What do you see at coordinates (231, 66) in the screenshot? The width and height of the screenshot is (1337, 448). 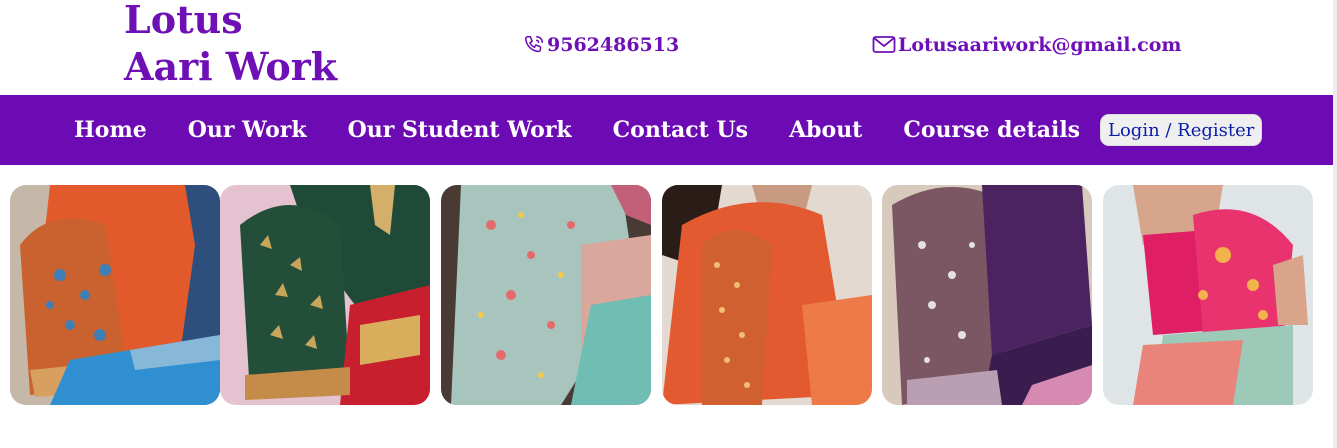 I see `brand-line-2: Aari Work` at bounding box center [231, 66].